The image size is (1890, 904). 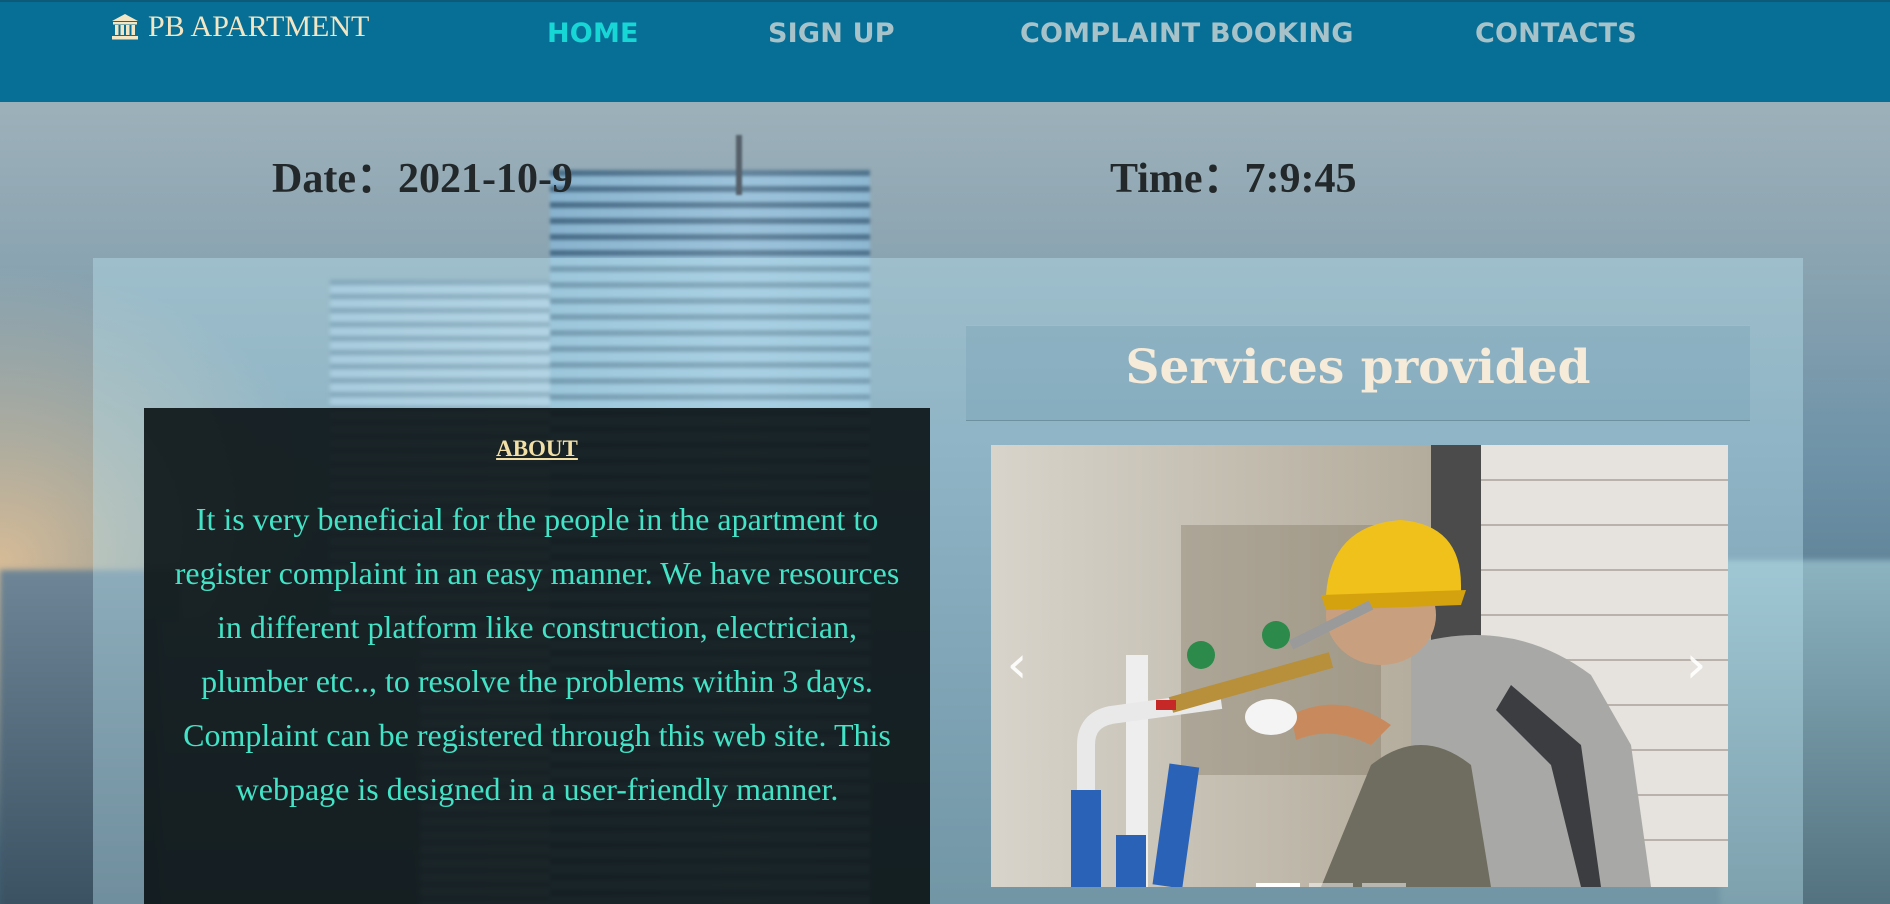 I want to click on background-spire, so click(x=739, y=165).